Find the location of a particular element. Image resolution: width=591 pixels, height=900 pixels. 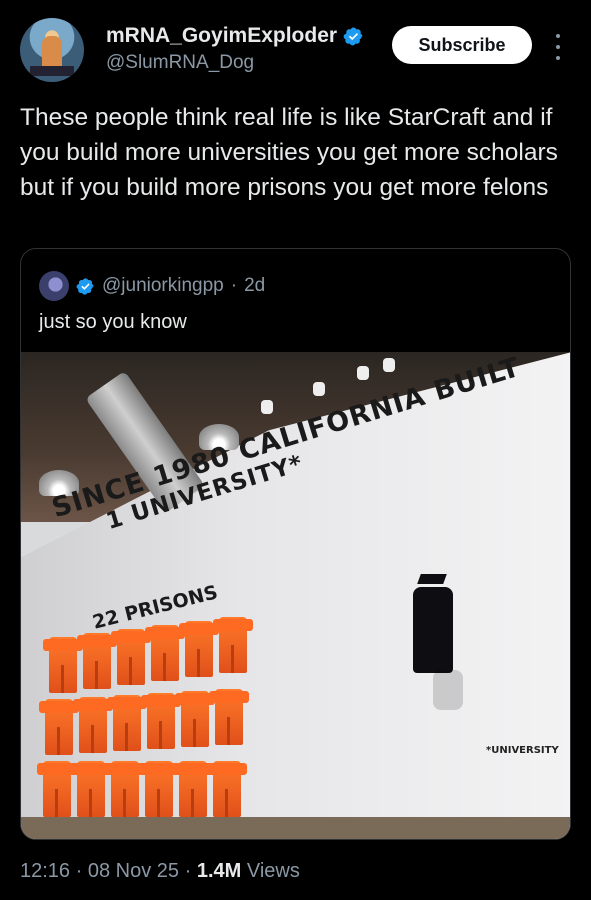

photo-jumpsuits is located at coordinates (145, 717).